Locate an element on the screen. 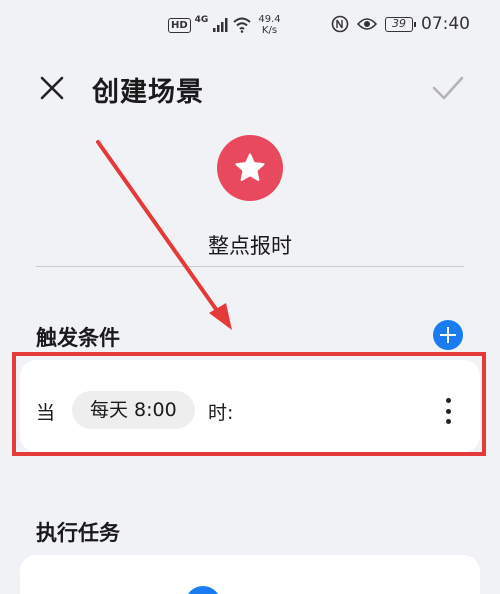 This screenshot has height=594, width=500. scene-icon-button is located at coordinates (250, 168).